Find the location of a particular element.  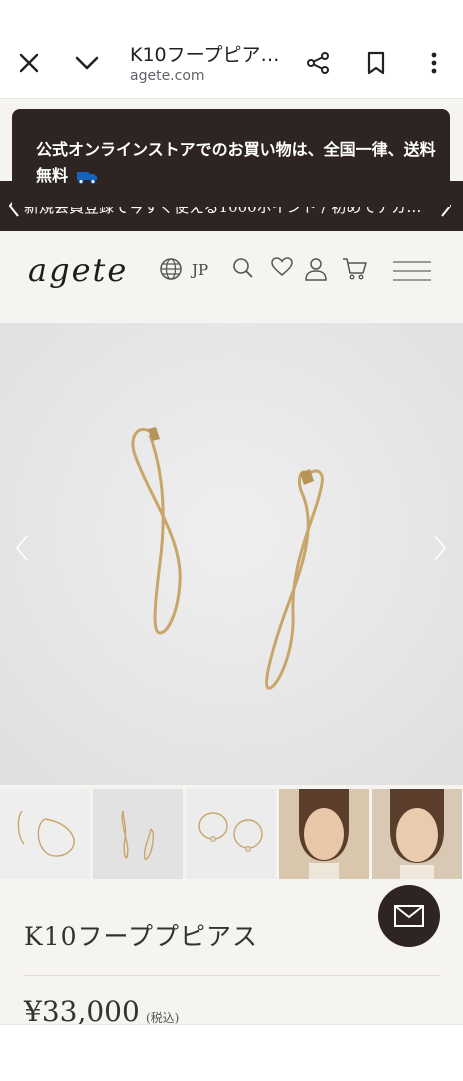

menu-icon is located at coordinates (412, 271).